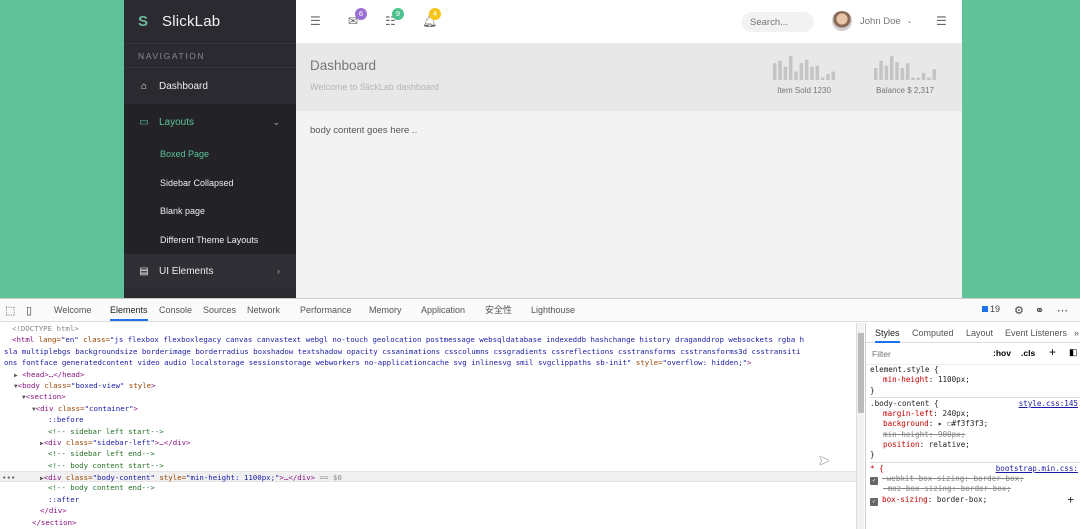 This screenshot has width=1080, height=529. I want to click on sidebar-item-layouts: ▭ Layouts ⌄, so click(210, 122).